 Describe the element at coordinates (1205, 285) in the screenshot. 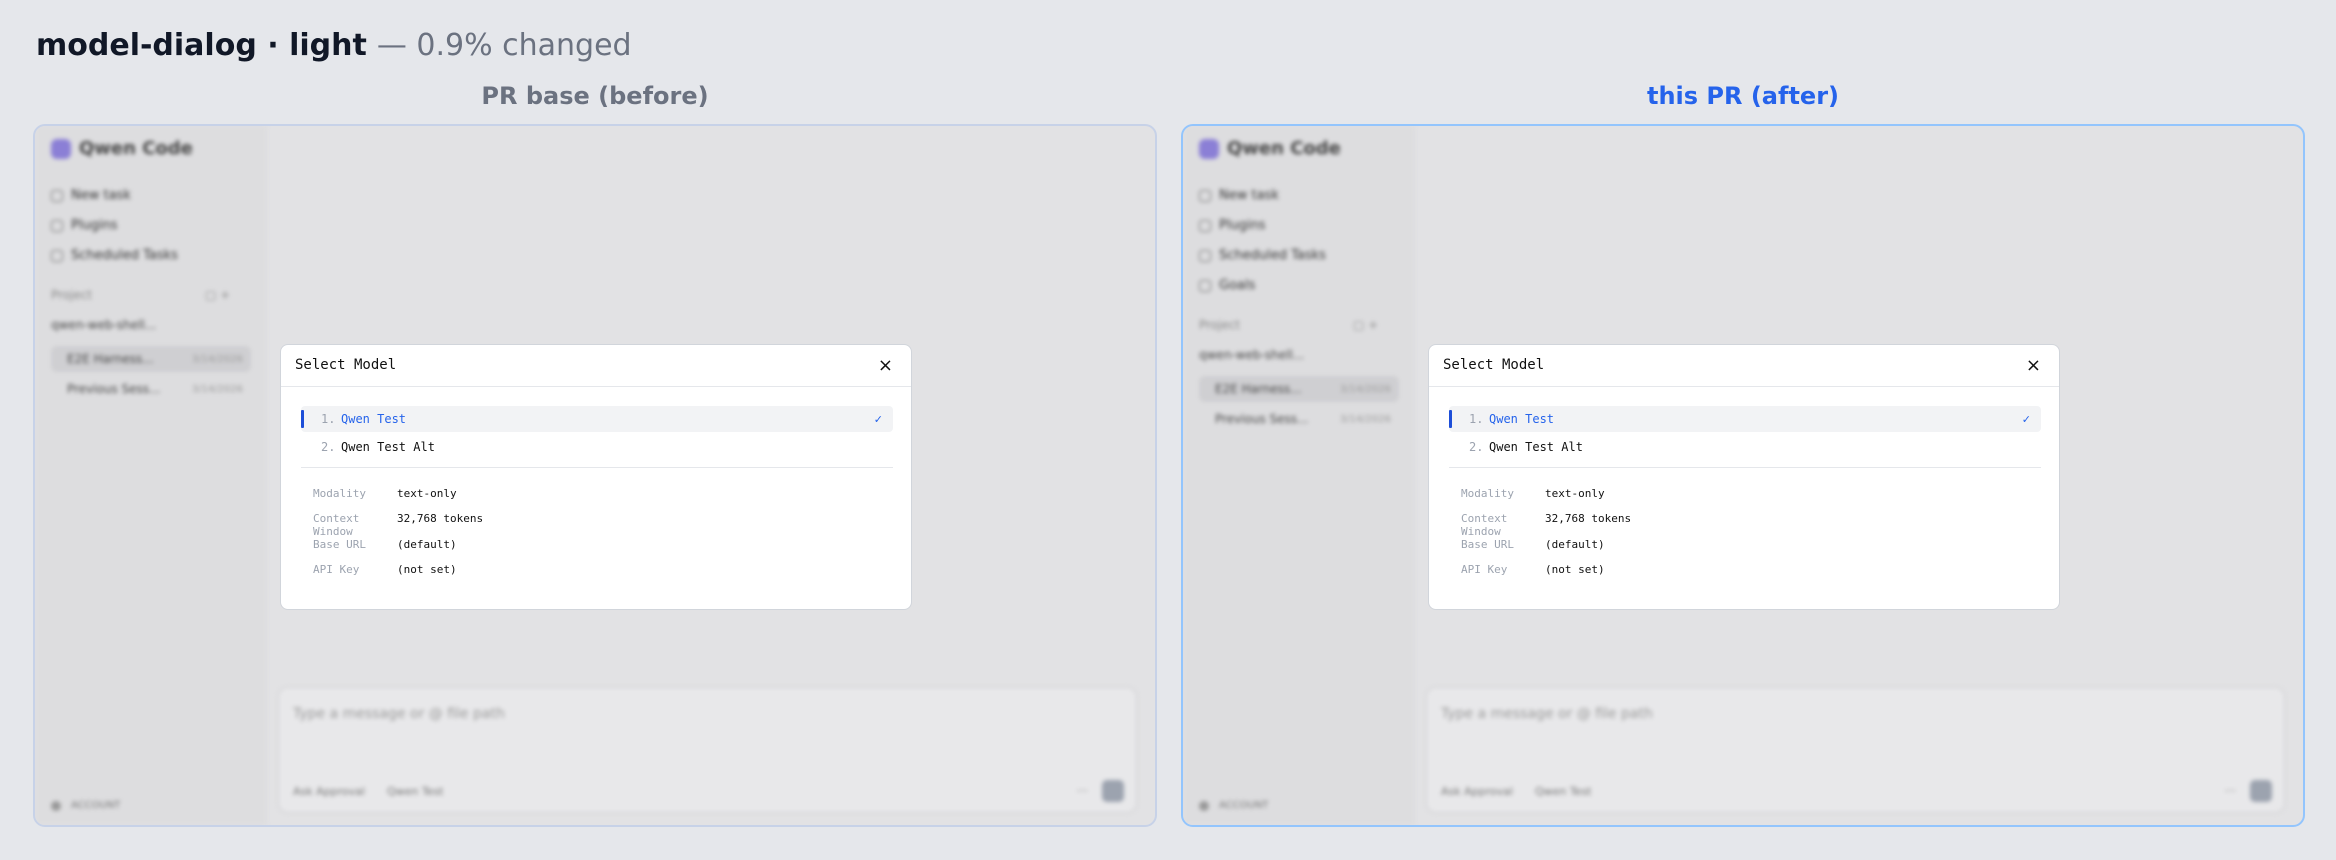

I see `goals-icon` at that location.